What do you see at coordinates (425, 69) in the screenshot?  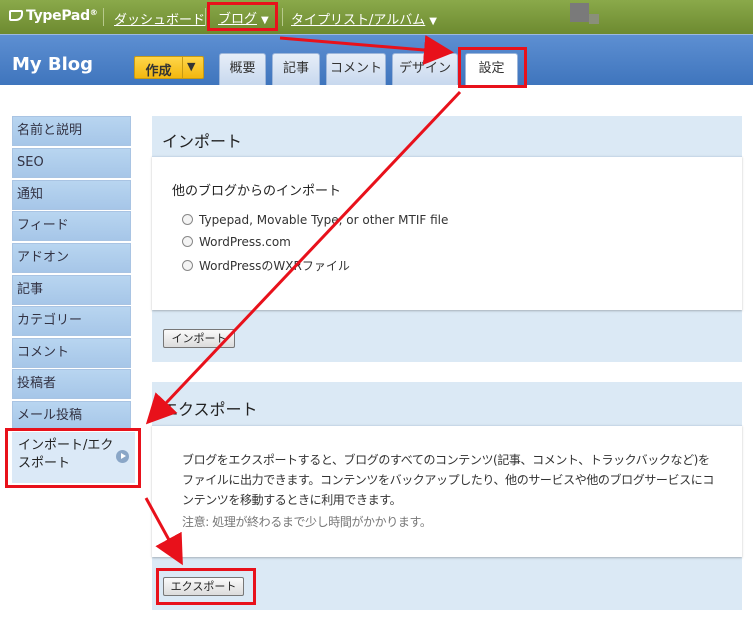 I see `tab-design: デザイン` at bounding box center [425, 69].